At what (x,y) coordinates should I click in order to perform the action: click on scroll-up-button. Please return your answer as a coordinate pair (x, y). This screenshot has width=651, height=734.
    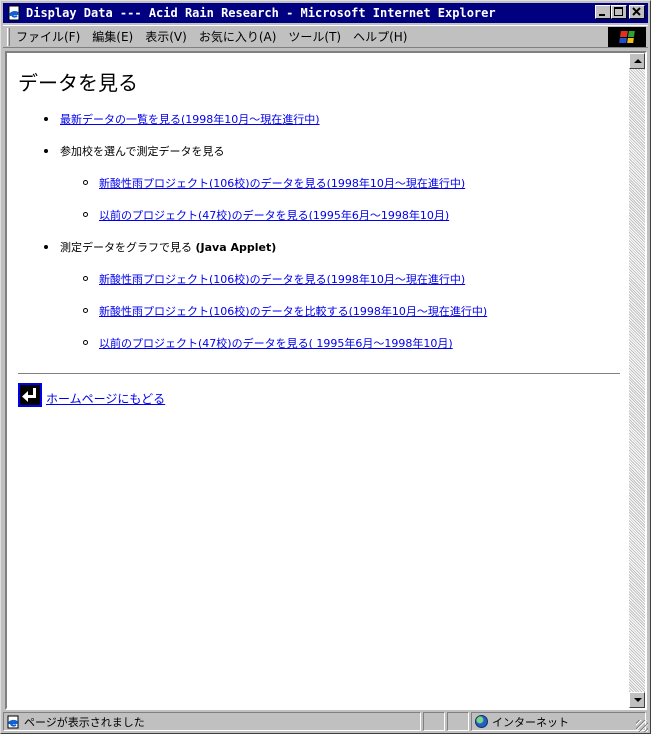
    Looking at the image, I should click on (637, 61).